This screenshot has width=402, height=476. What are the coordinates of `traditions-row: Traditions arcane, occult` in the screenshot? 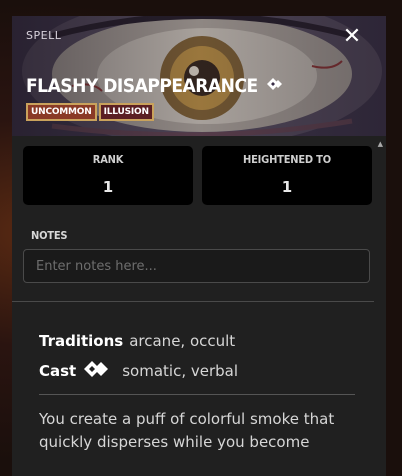 It's located at (199, 341).